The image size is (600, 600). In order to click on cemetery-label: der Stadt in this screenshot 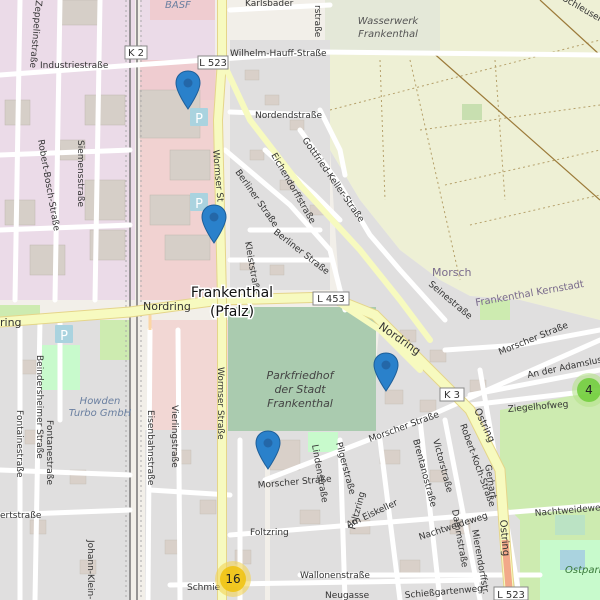, I will do `click(300, 389)`.